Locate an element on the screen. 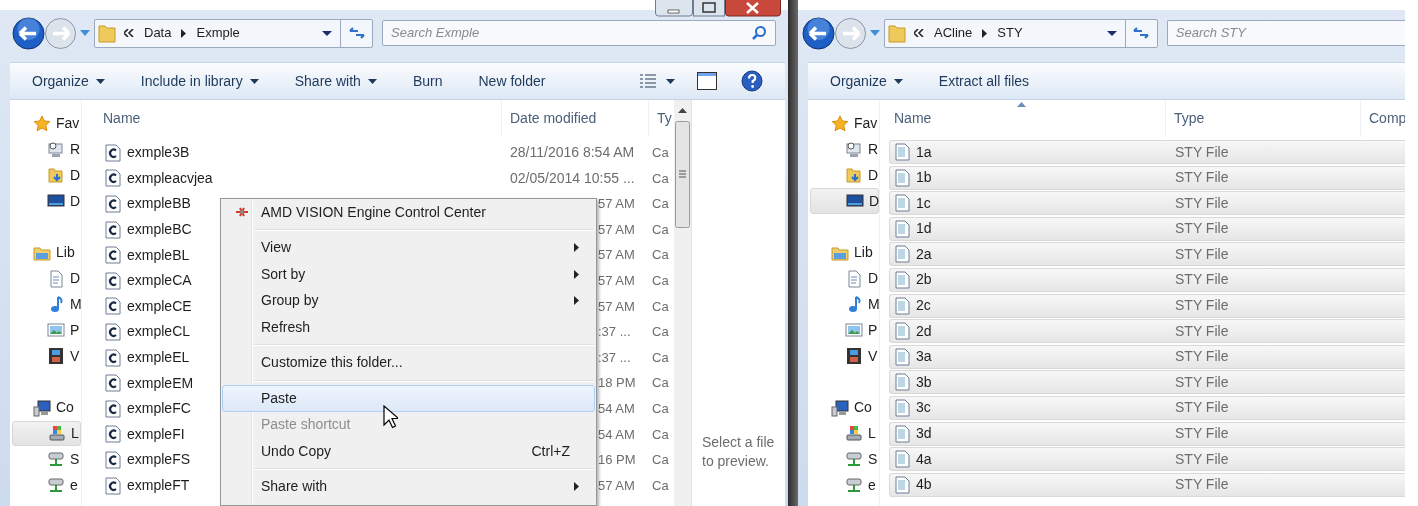 The image size is (1418, 506). search-placeholder: Search STY is located at coordinates (1210, 33).